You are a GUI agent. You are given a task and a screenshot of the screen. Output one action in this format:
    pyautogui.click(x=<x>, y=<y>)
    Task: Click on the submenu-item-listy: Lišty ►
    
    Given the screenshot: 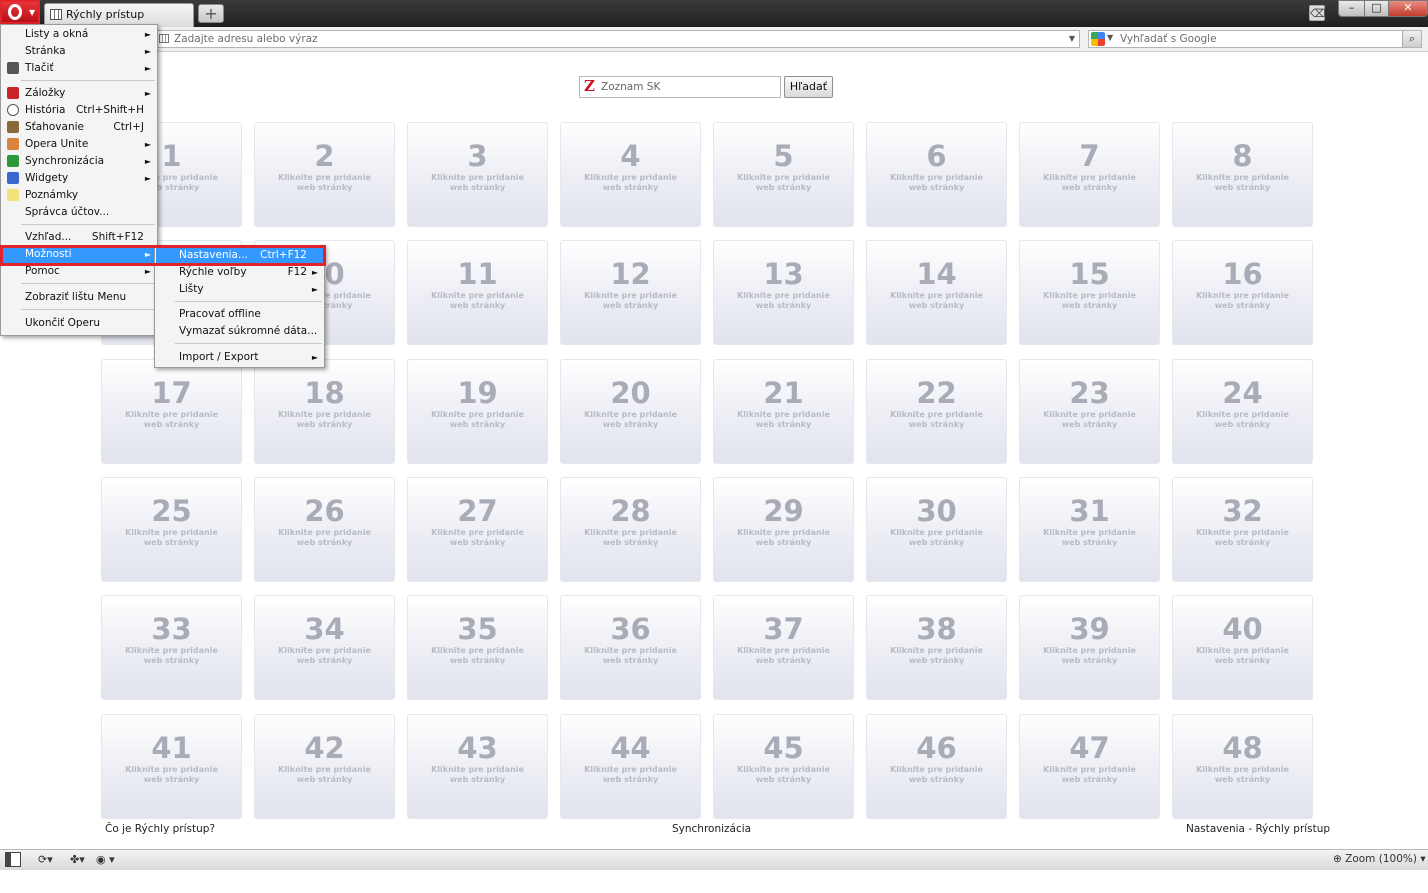 What is the action you would take?
    pyautogui.click(x=239, y=289)
    